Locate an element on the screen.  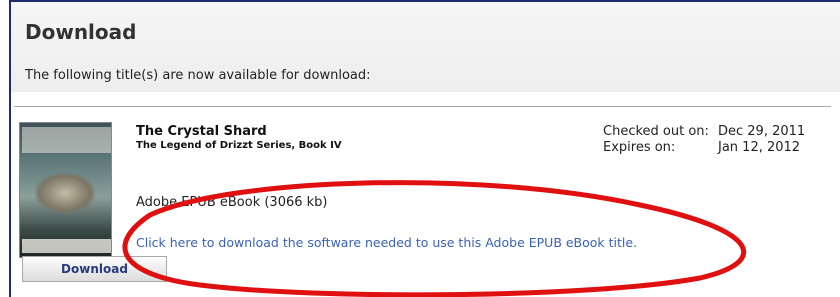
book-cover-image is located at coordinates (65, 190).